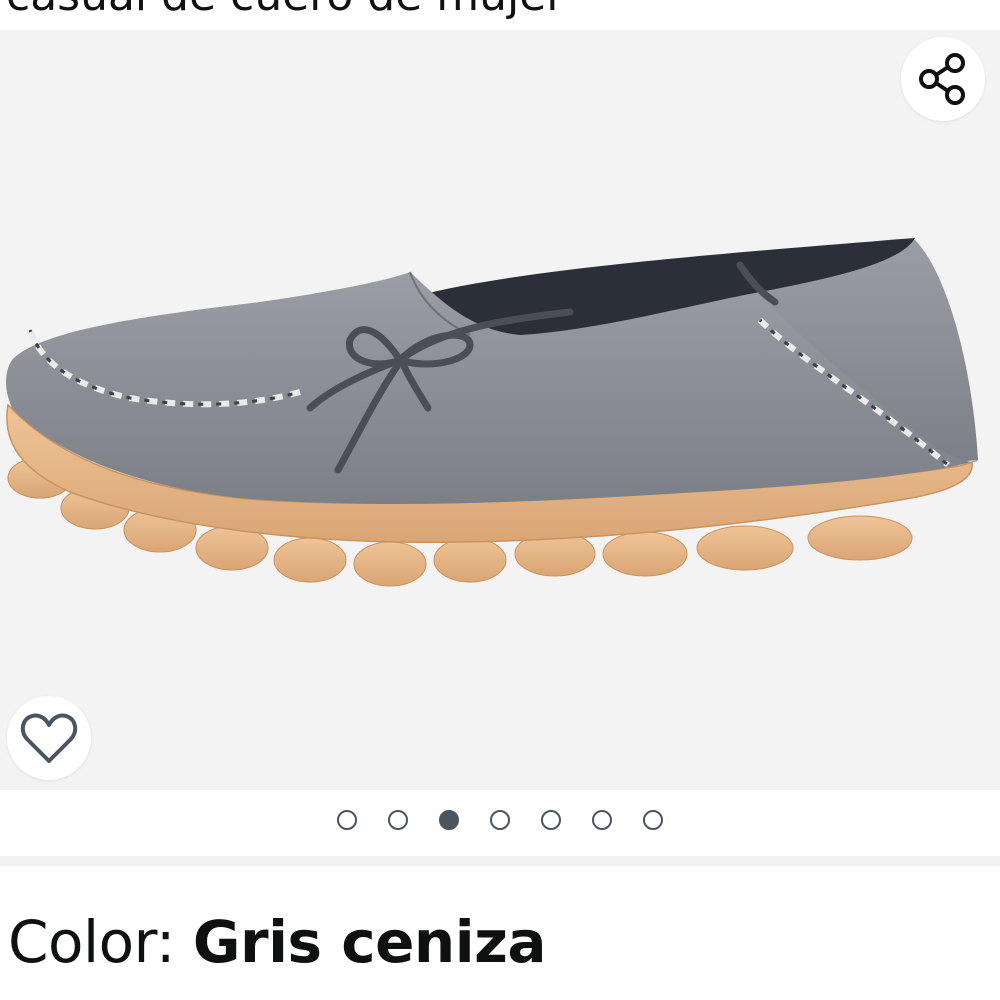 The height and width of the screenshot is (1000, 1000). Describe the element at coordinates (100, 942) in the screenshot. I see `color-label: Color:` at that location.